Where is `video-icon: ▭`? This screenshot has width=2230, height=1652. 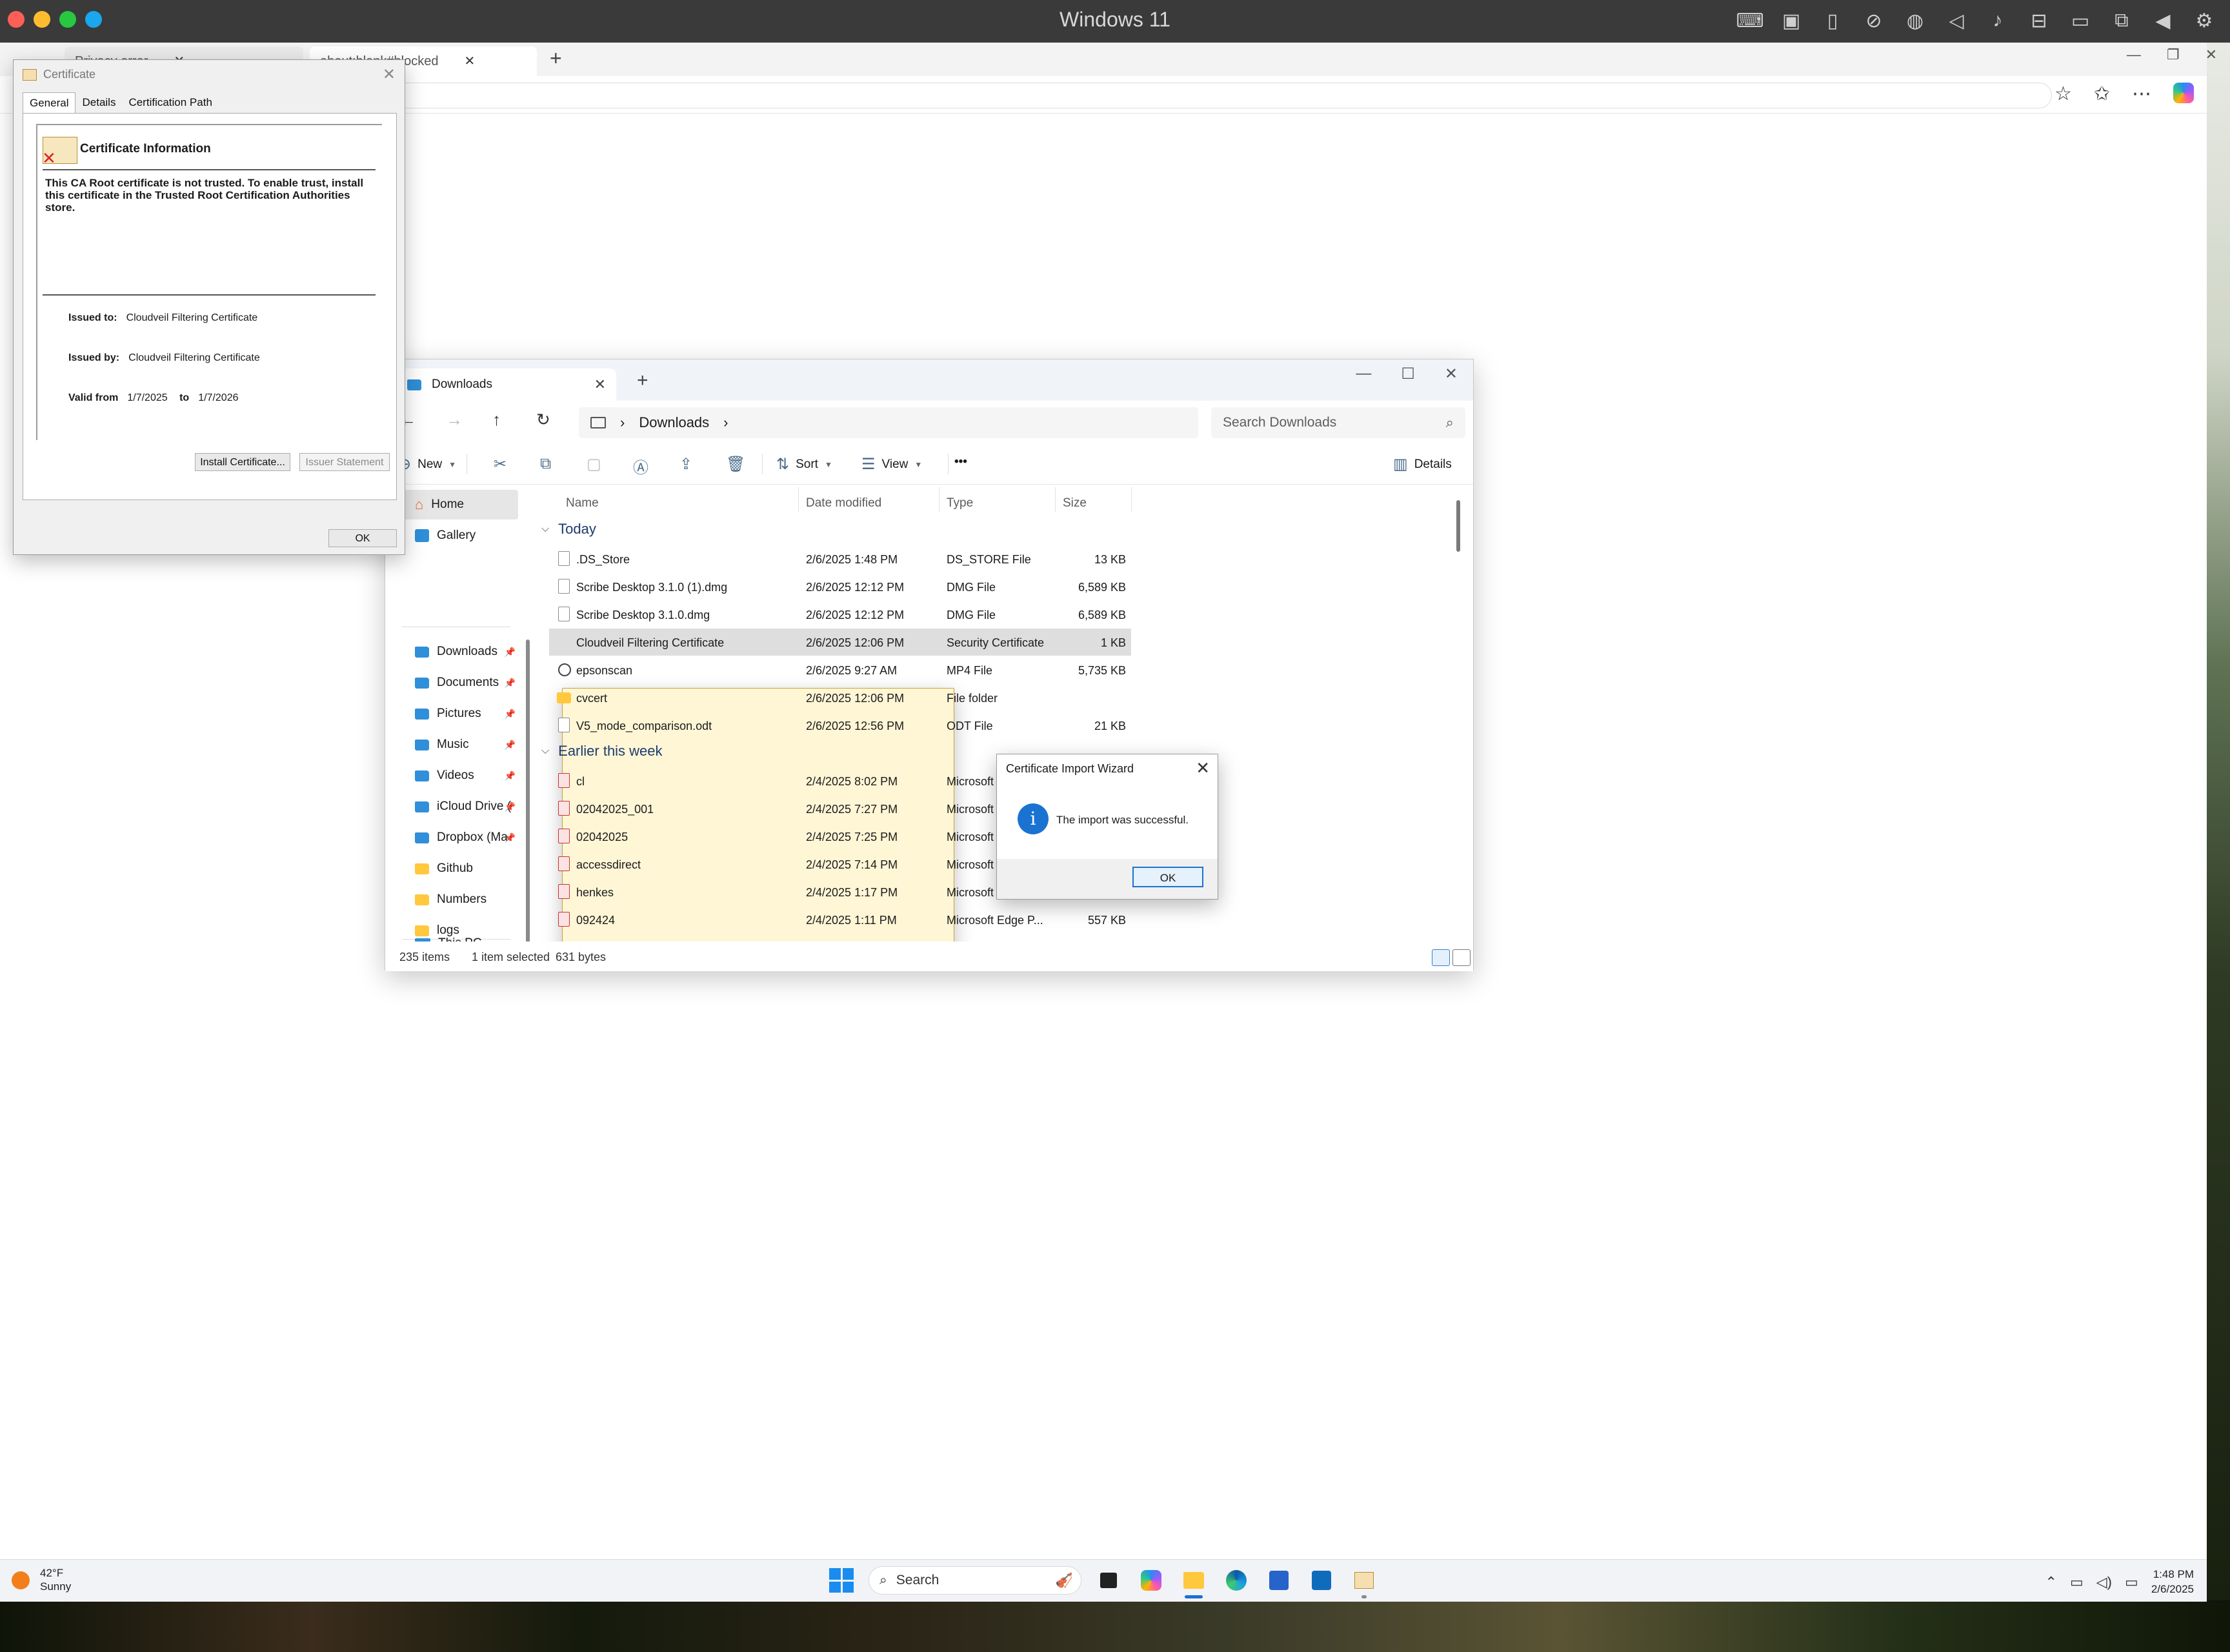 video-icon: ▭ is located at coordinates (2080, 21).